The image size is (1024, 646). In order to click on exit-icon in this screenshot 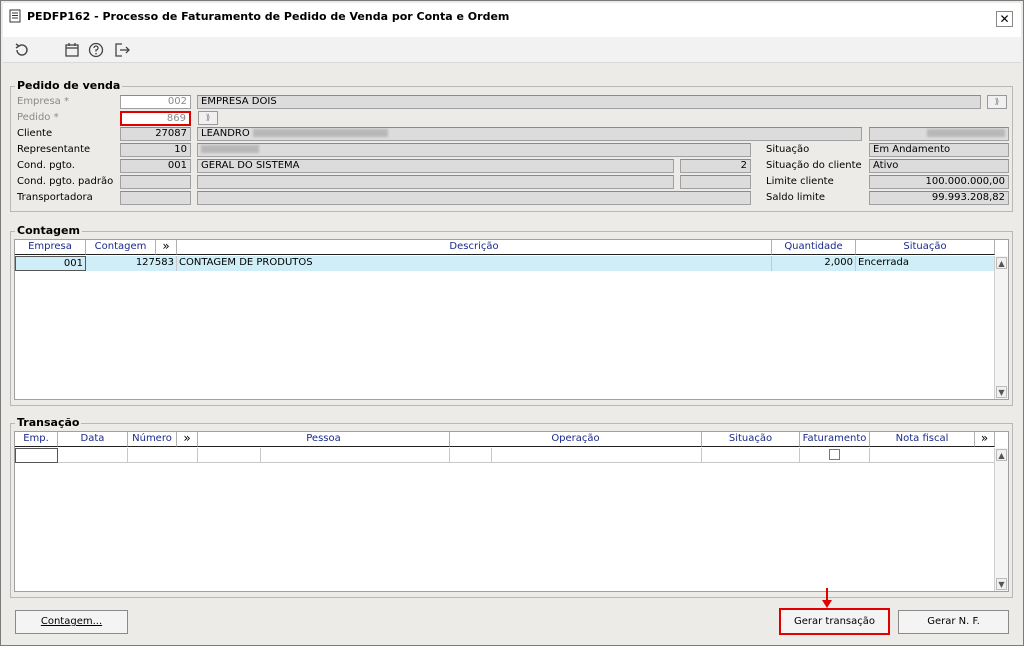, I will do `click(122, 50)`.